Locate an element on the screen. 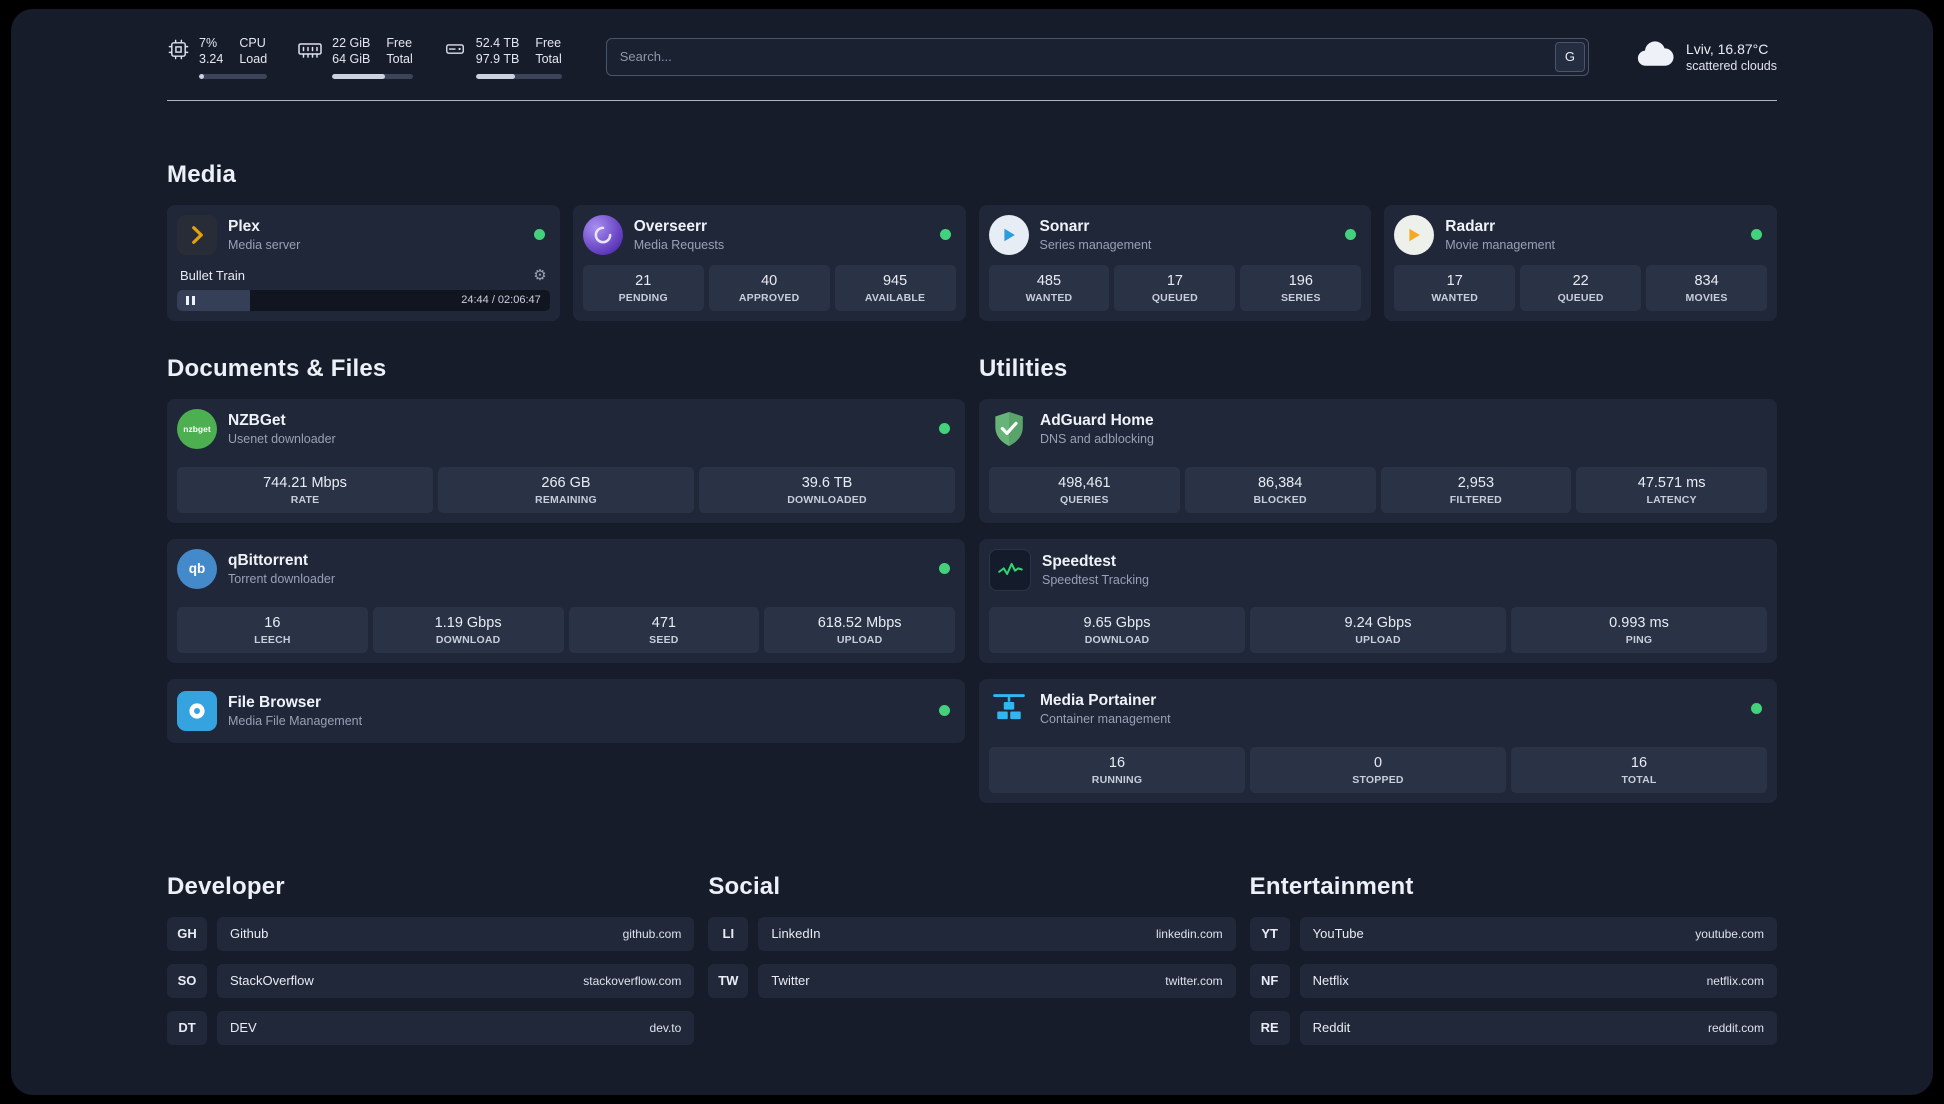 This screenshot has height=1104, width=1944. search-input is located at coordinates (1079, 56).